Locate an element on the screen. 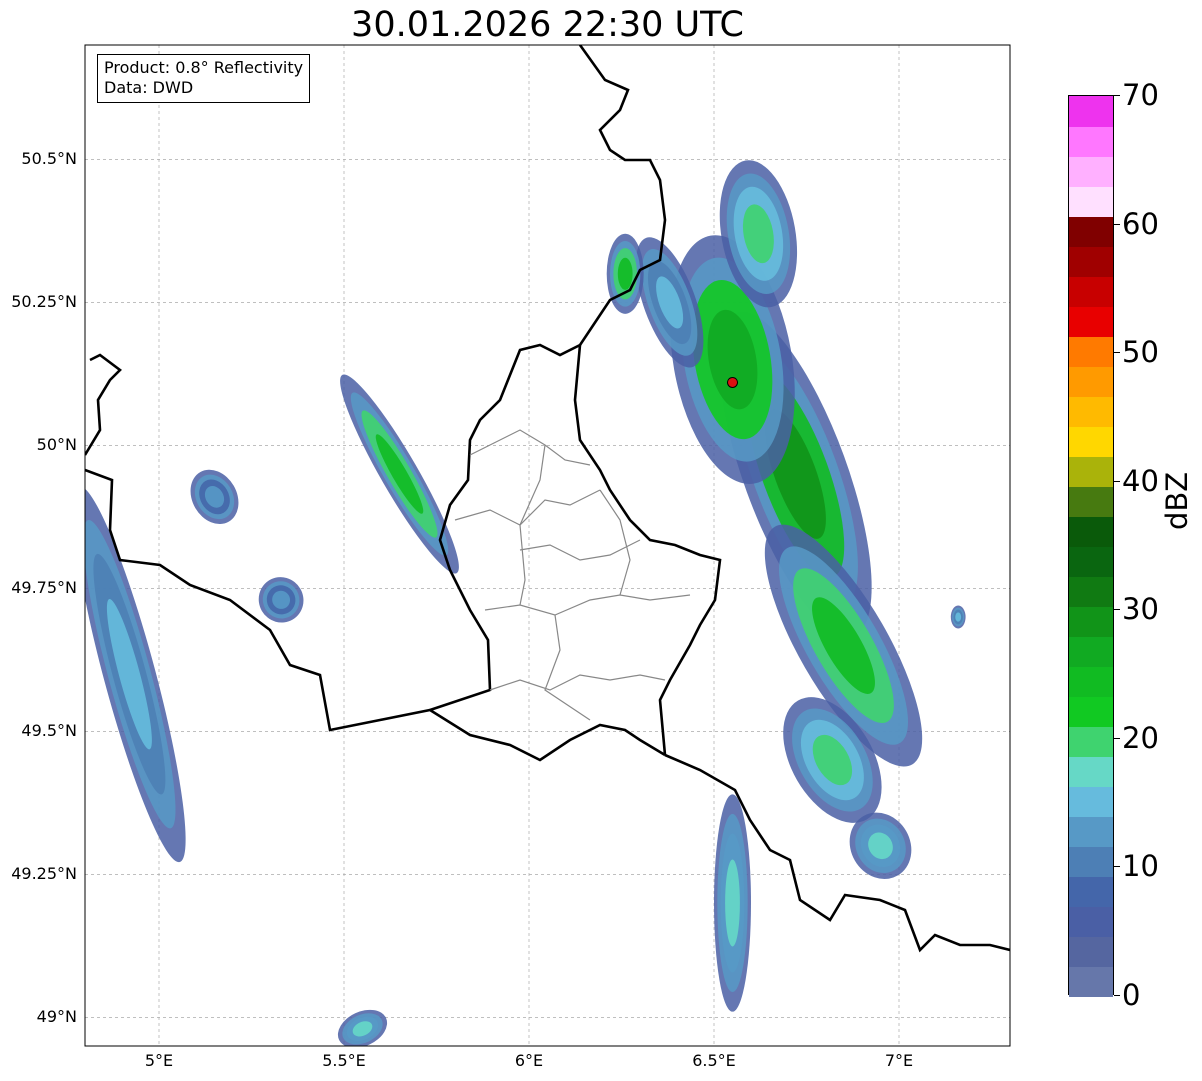  data-source-label: Data: DWD is located at coordinates (149, 87).